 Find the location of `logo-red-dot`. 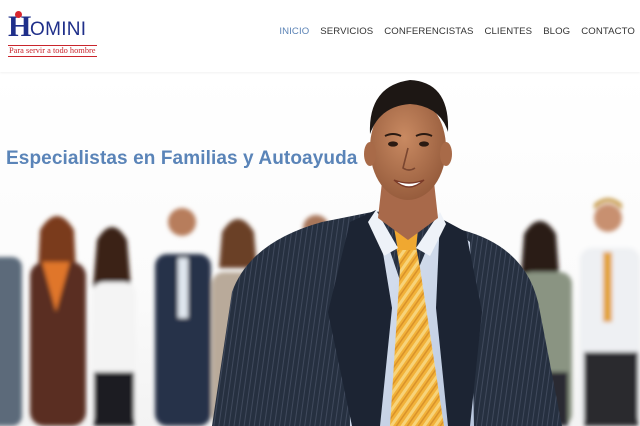

logo-red-dot is located at coordinates (18, 14).